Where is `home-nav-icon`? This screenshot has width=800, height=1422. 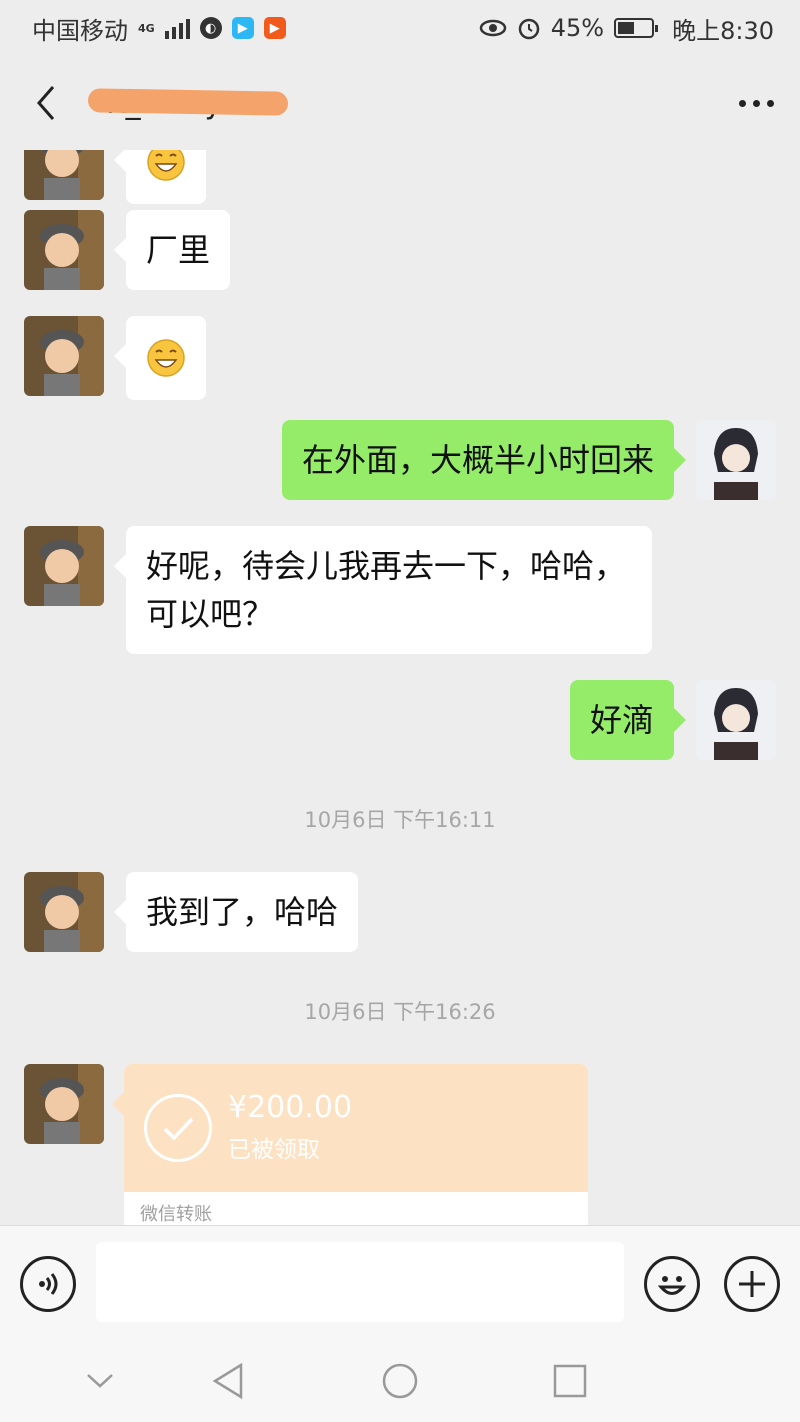 home-nav-icon is located at coordinates (400, 1381).